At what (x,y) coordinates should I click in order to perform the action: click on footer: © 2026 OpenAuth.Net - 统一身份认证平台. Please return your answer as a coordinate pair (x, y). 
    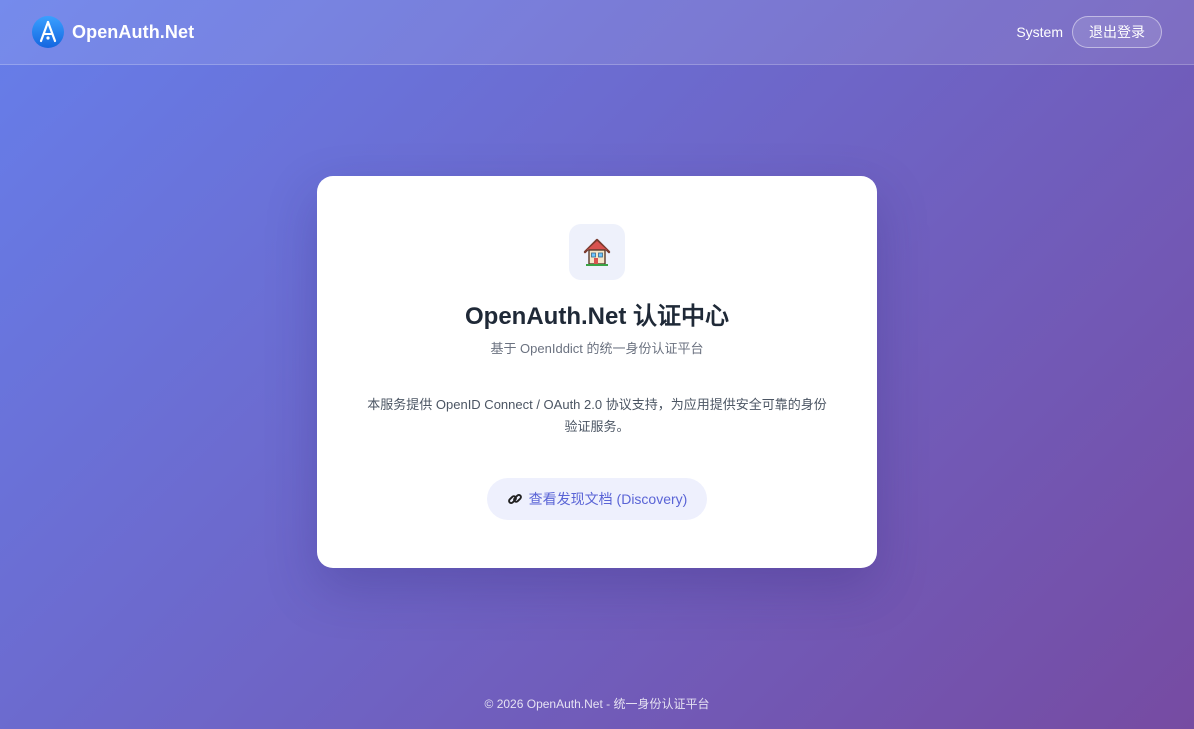
    Looking at the image, I should click on (597, 703).